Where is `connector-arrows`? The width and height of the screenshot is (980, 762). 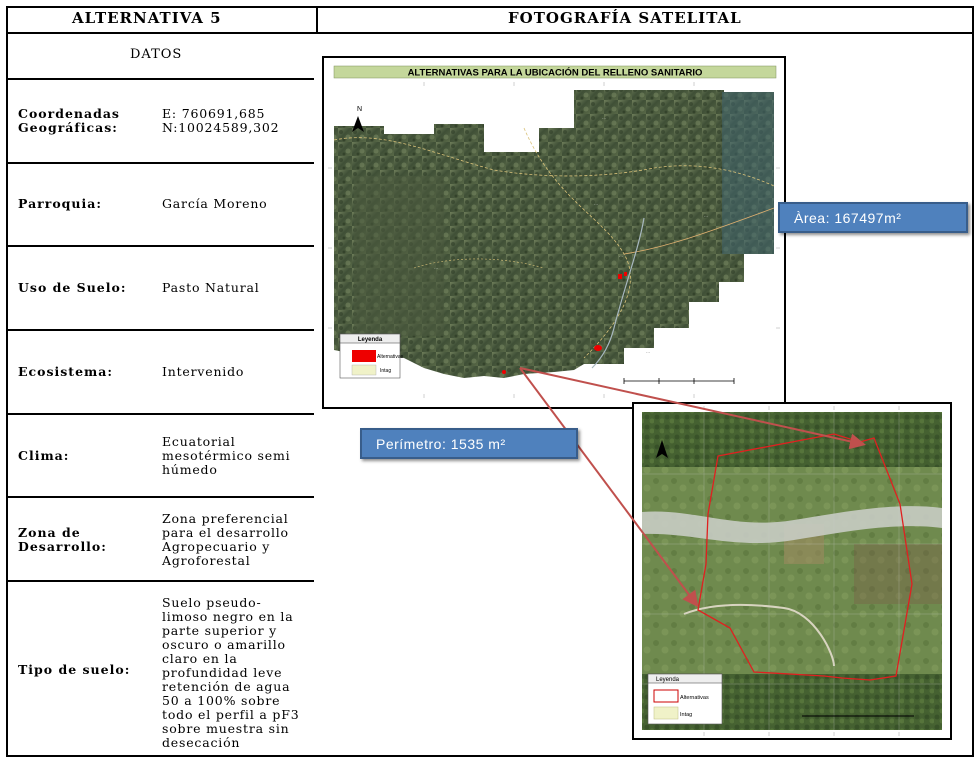
connector-arrows is located at coordinates (692, 487).